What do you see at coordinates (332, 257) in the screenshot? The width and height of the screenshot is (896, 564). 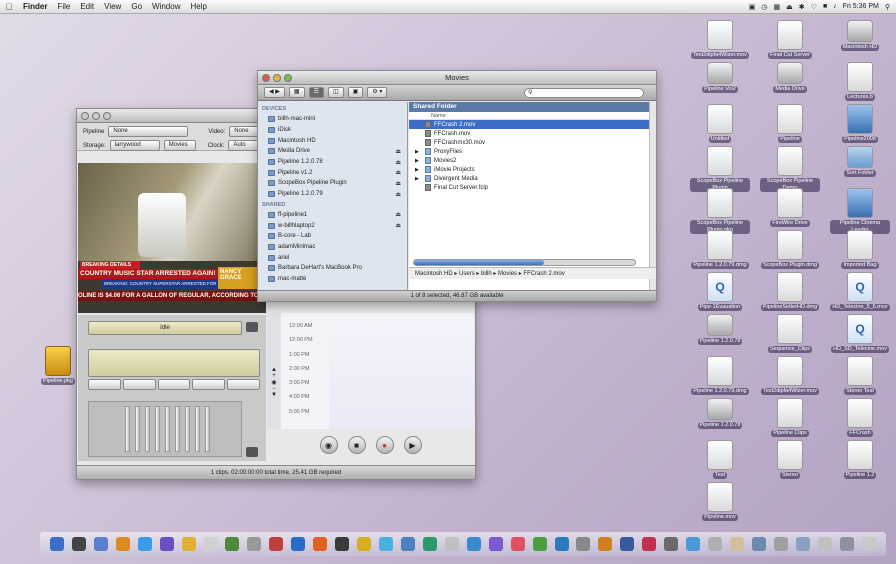 I see `sidebar-item: ariel` at bounding box center [332, 257].